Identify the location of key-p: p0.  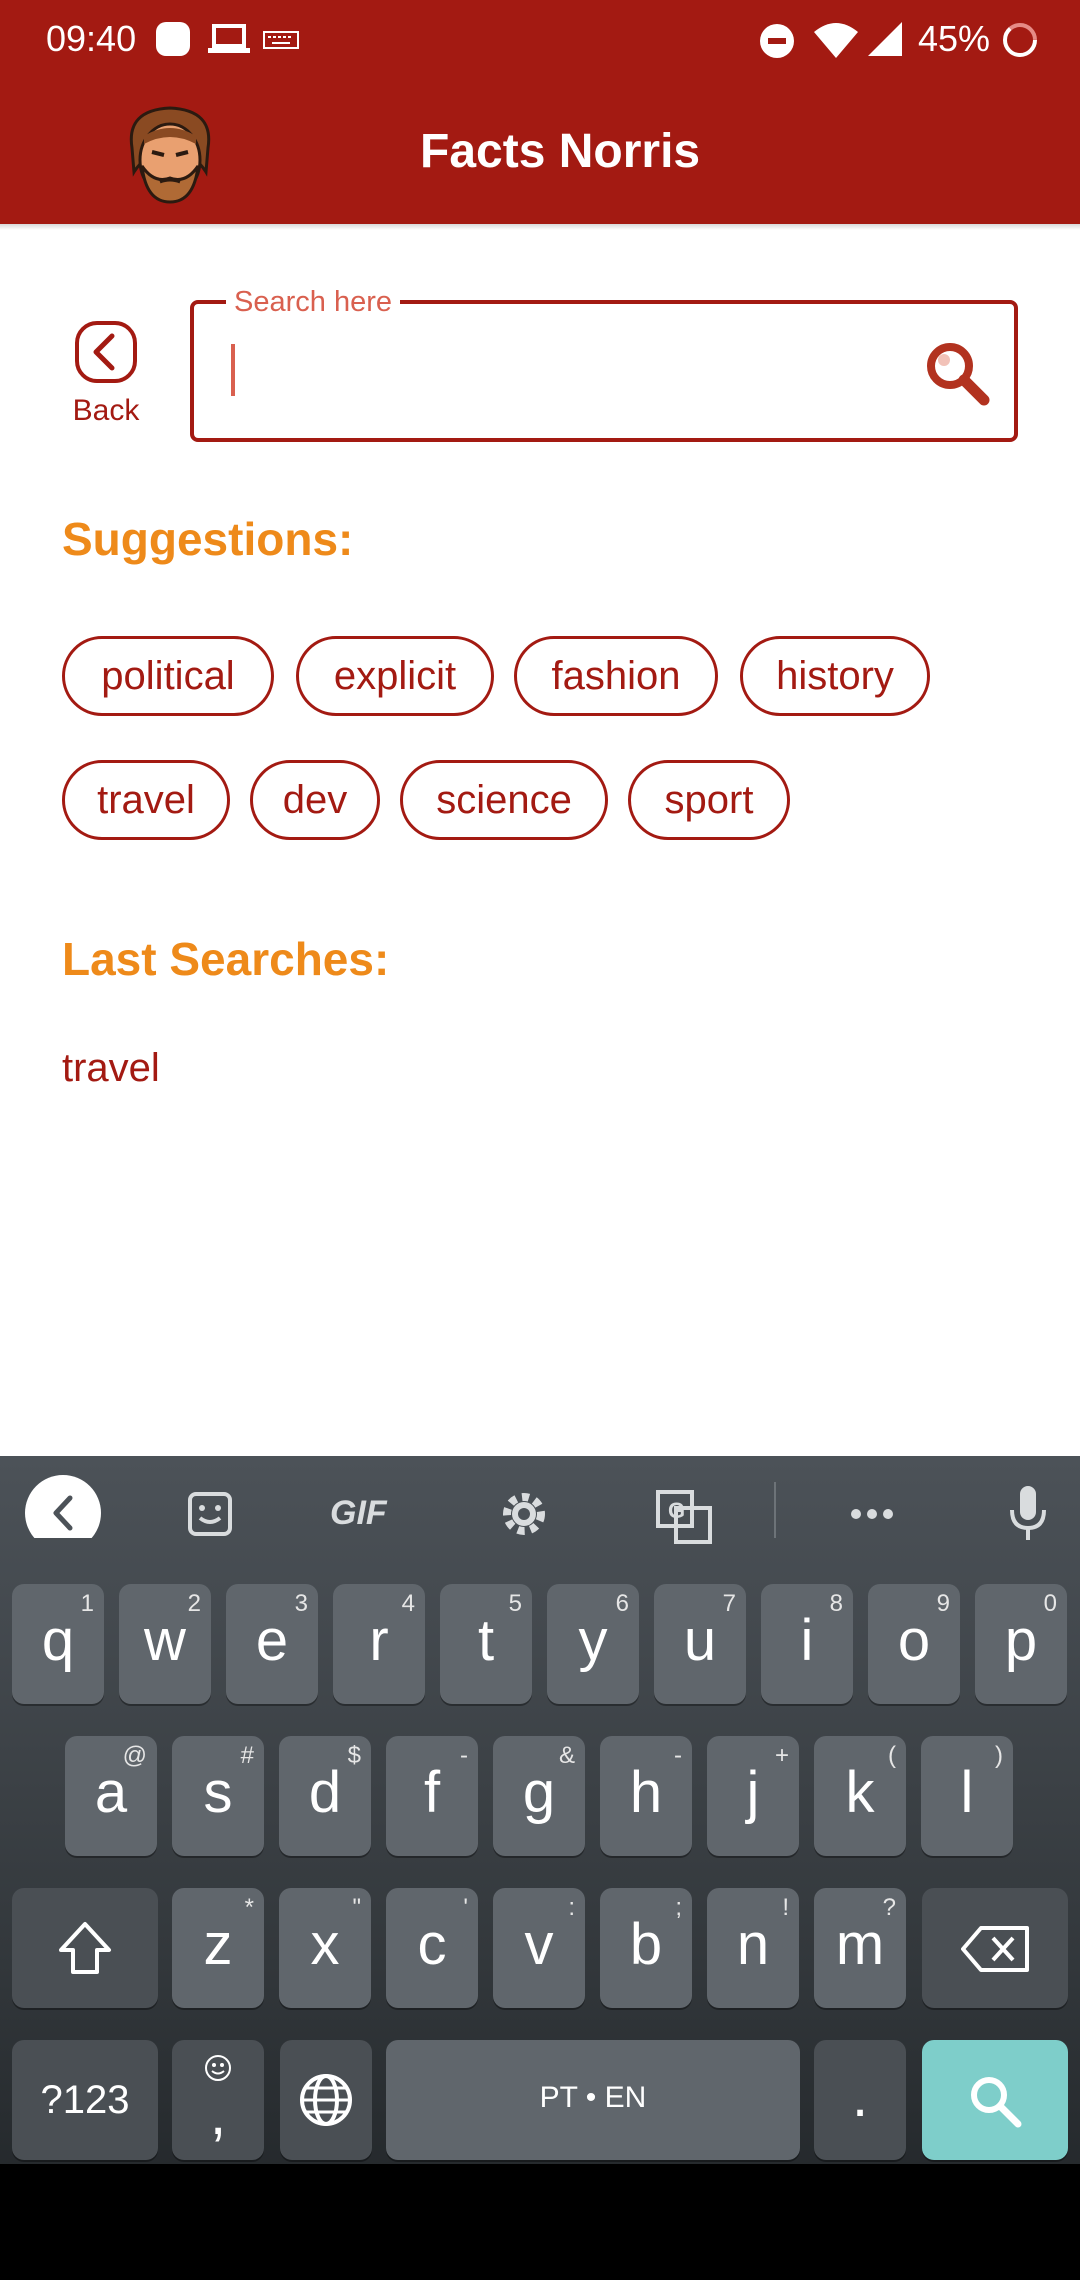
(1021, 1644).